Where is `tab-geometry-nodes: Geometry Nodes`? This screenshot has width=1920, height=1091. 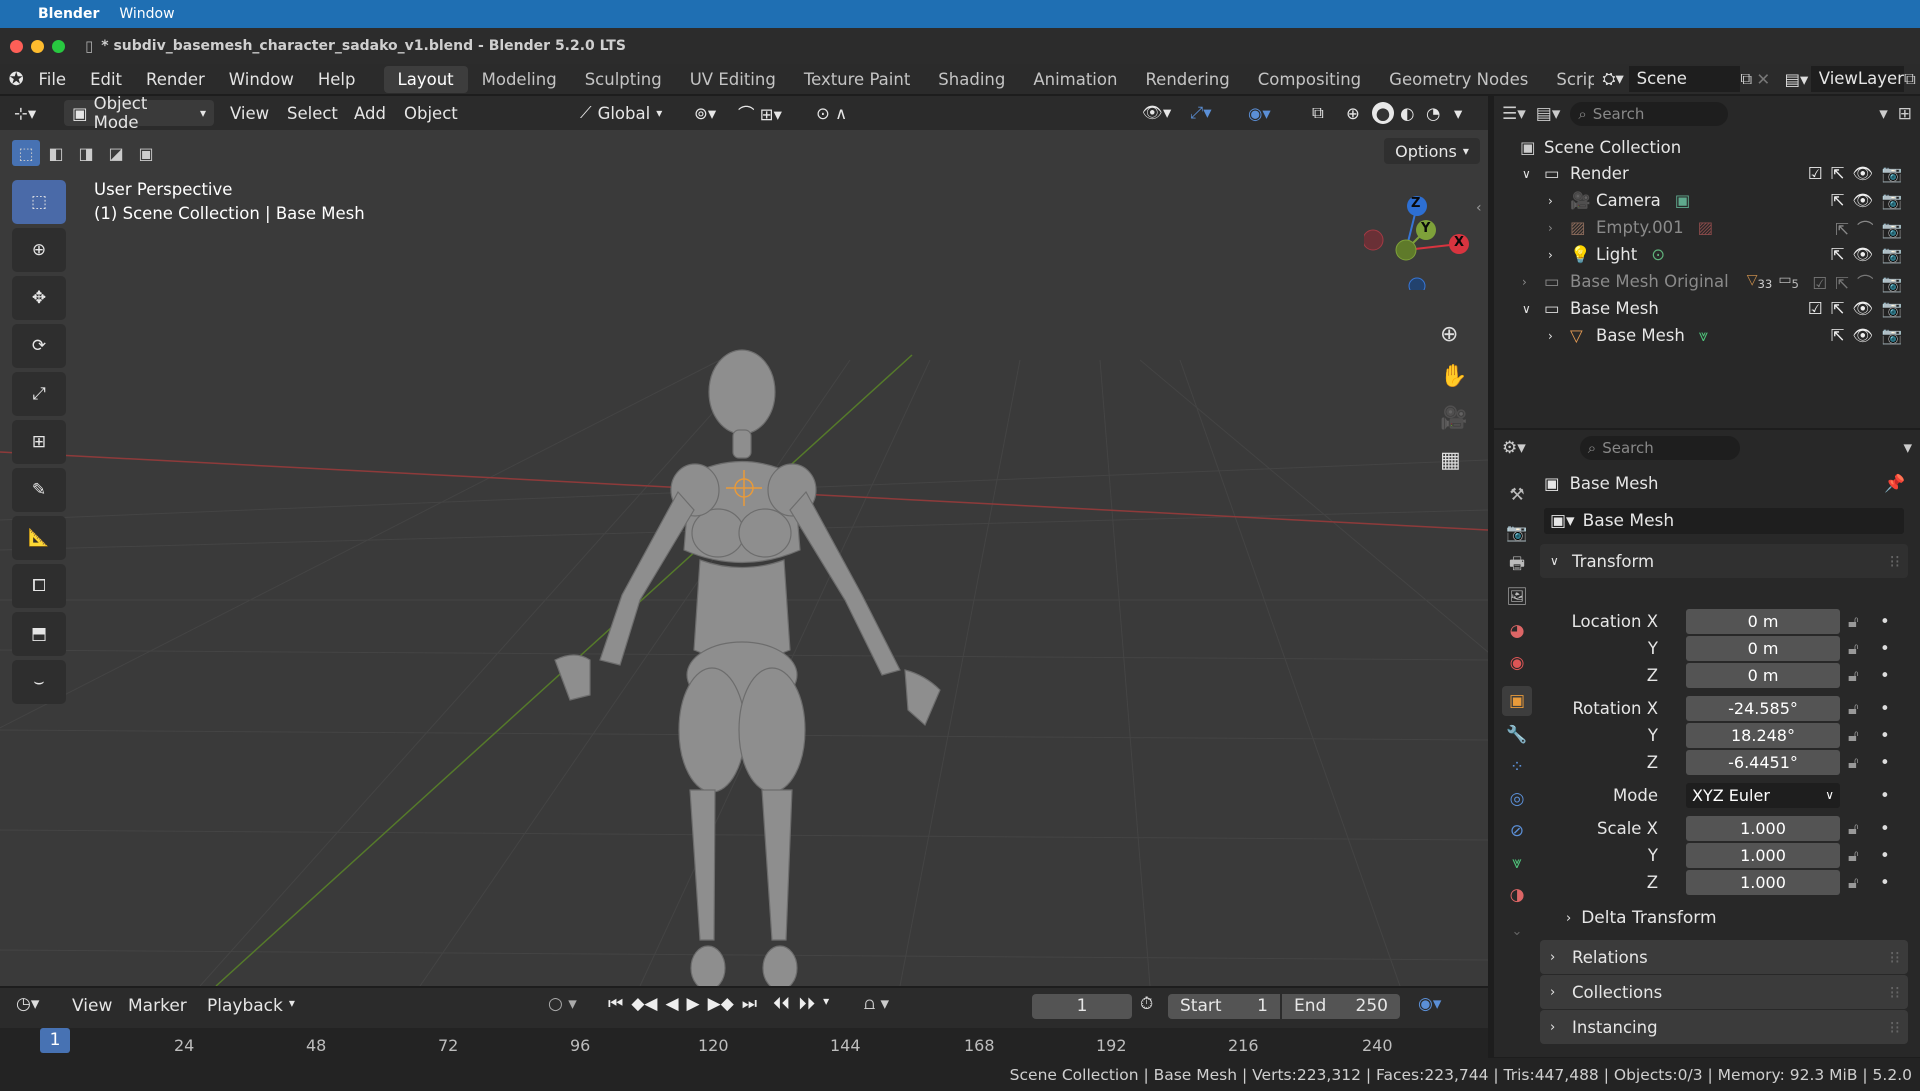 tab-geometry-nodes: Geometry Nodes is located at coordinates (1458, 79).